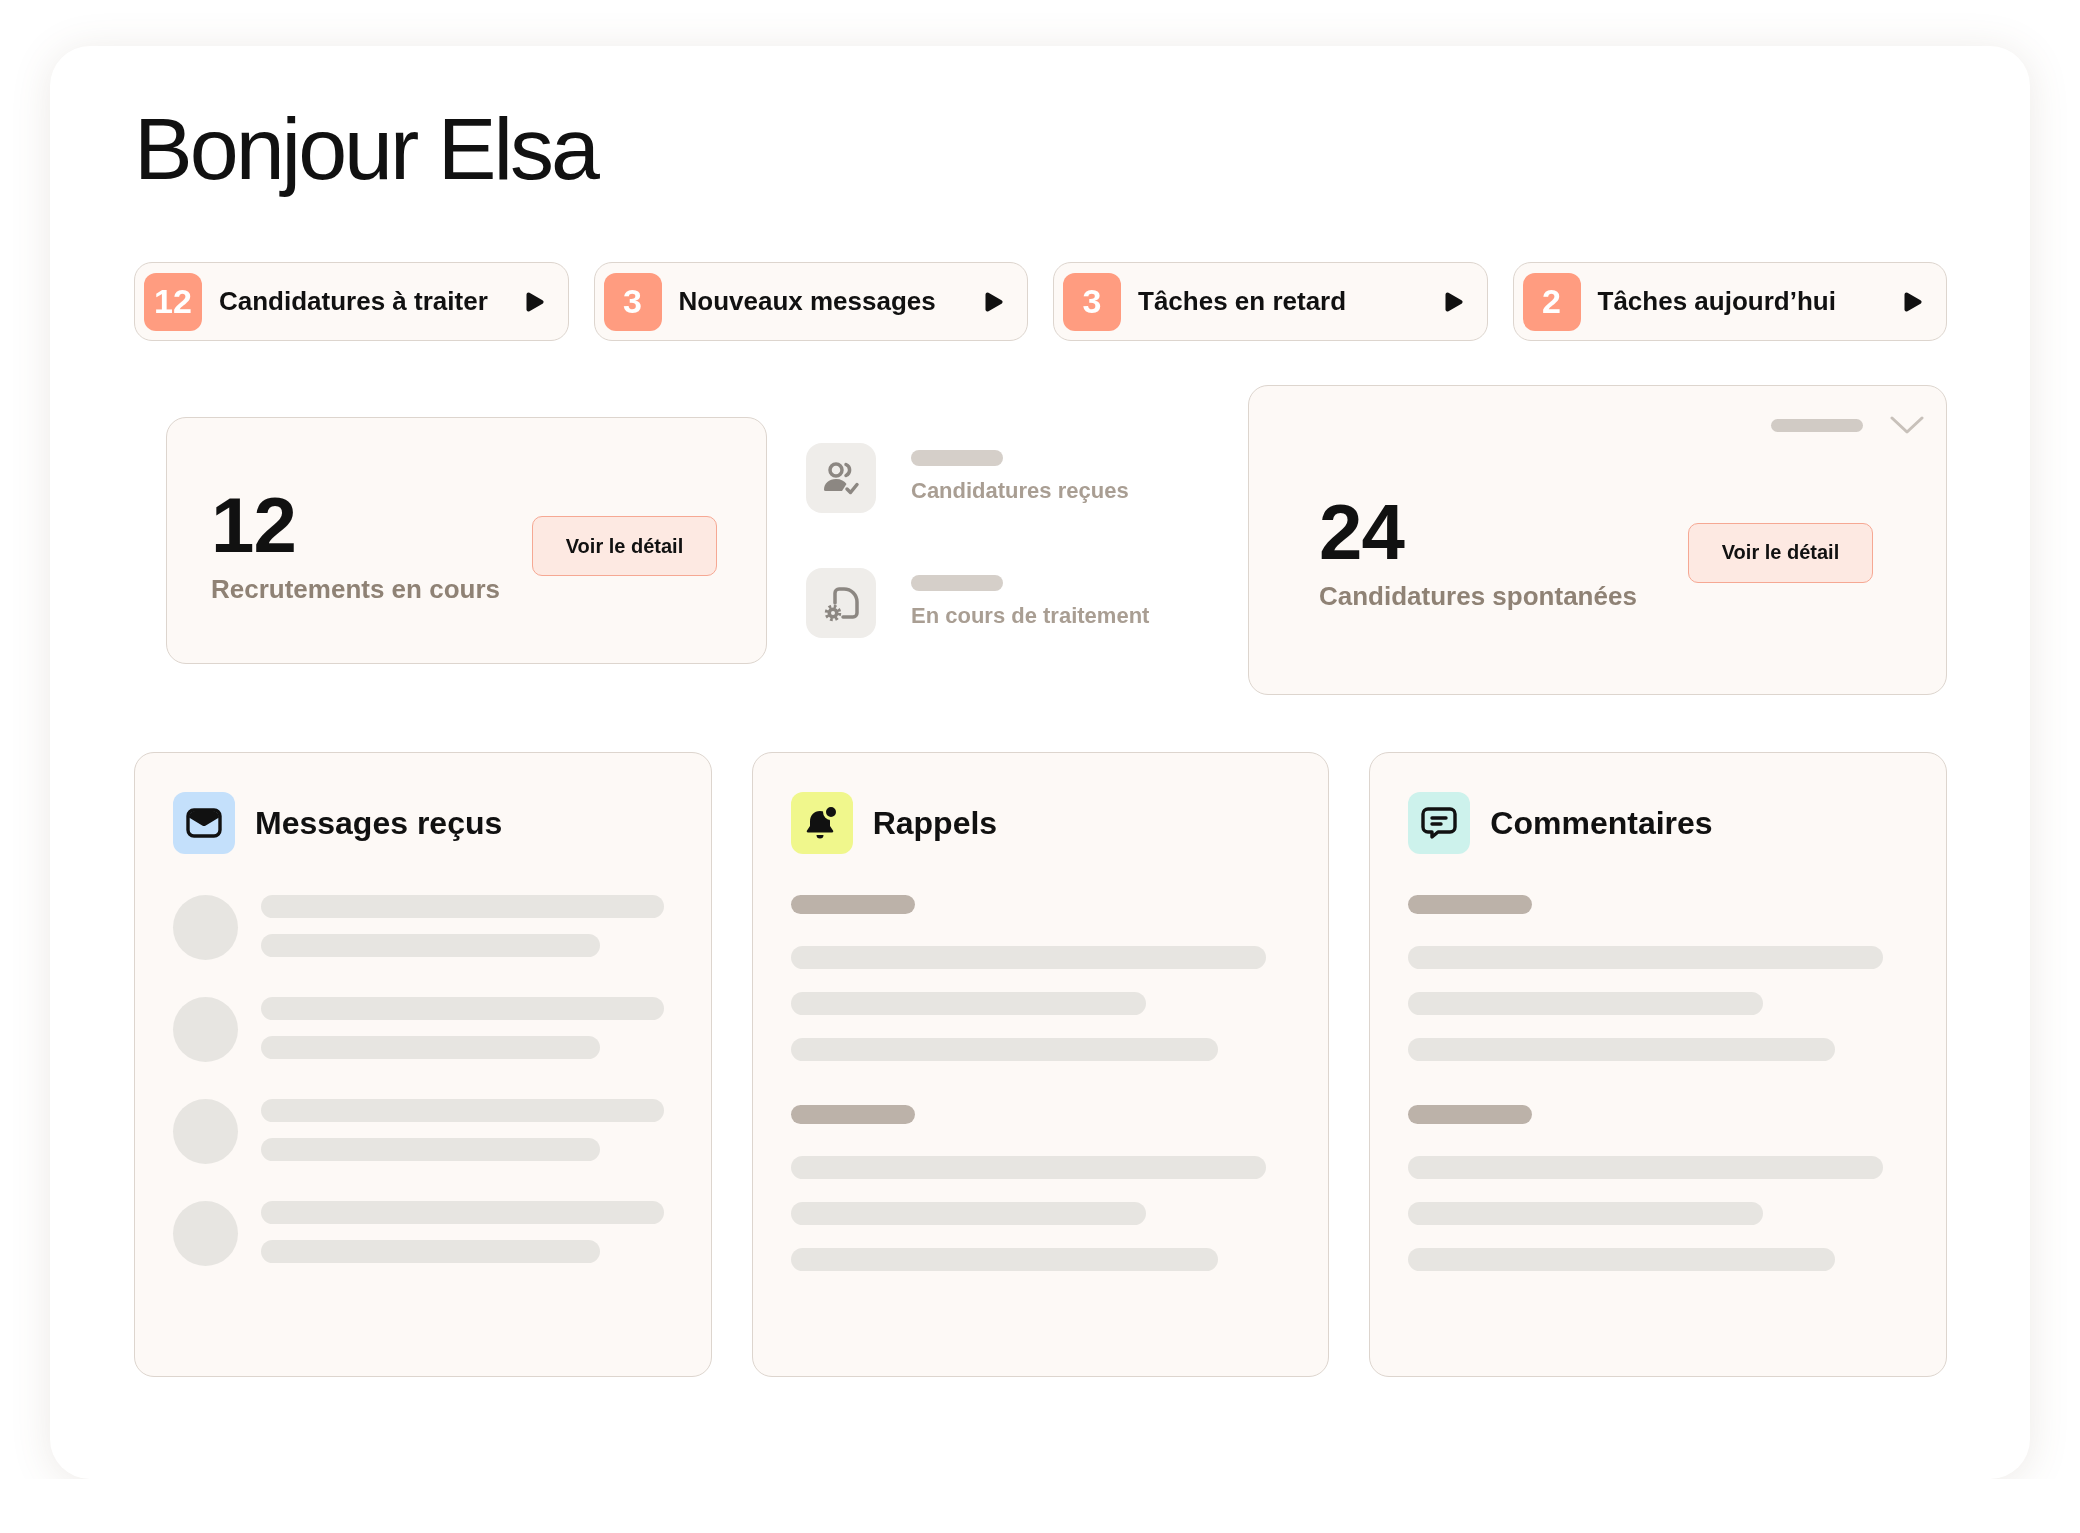 Image resolution: width=2080 pixels, height=1533 pixels. I want to click on bell-icon, so click(821, 823).